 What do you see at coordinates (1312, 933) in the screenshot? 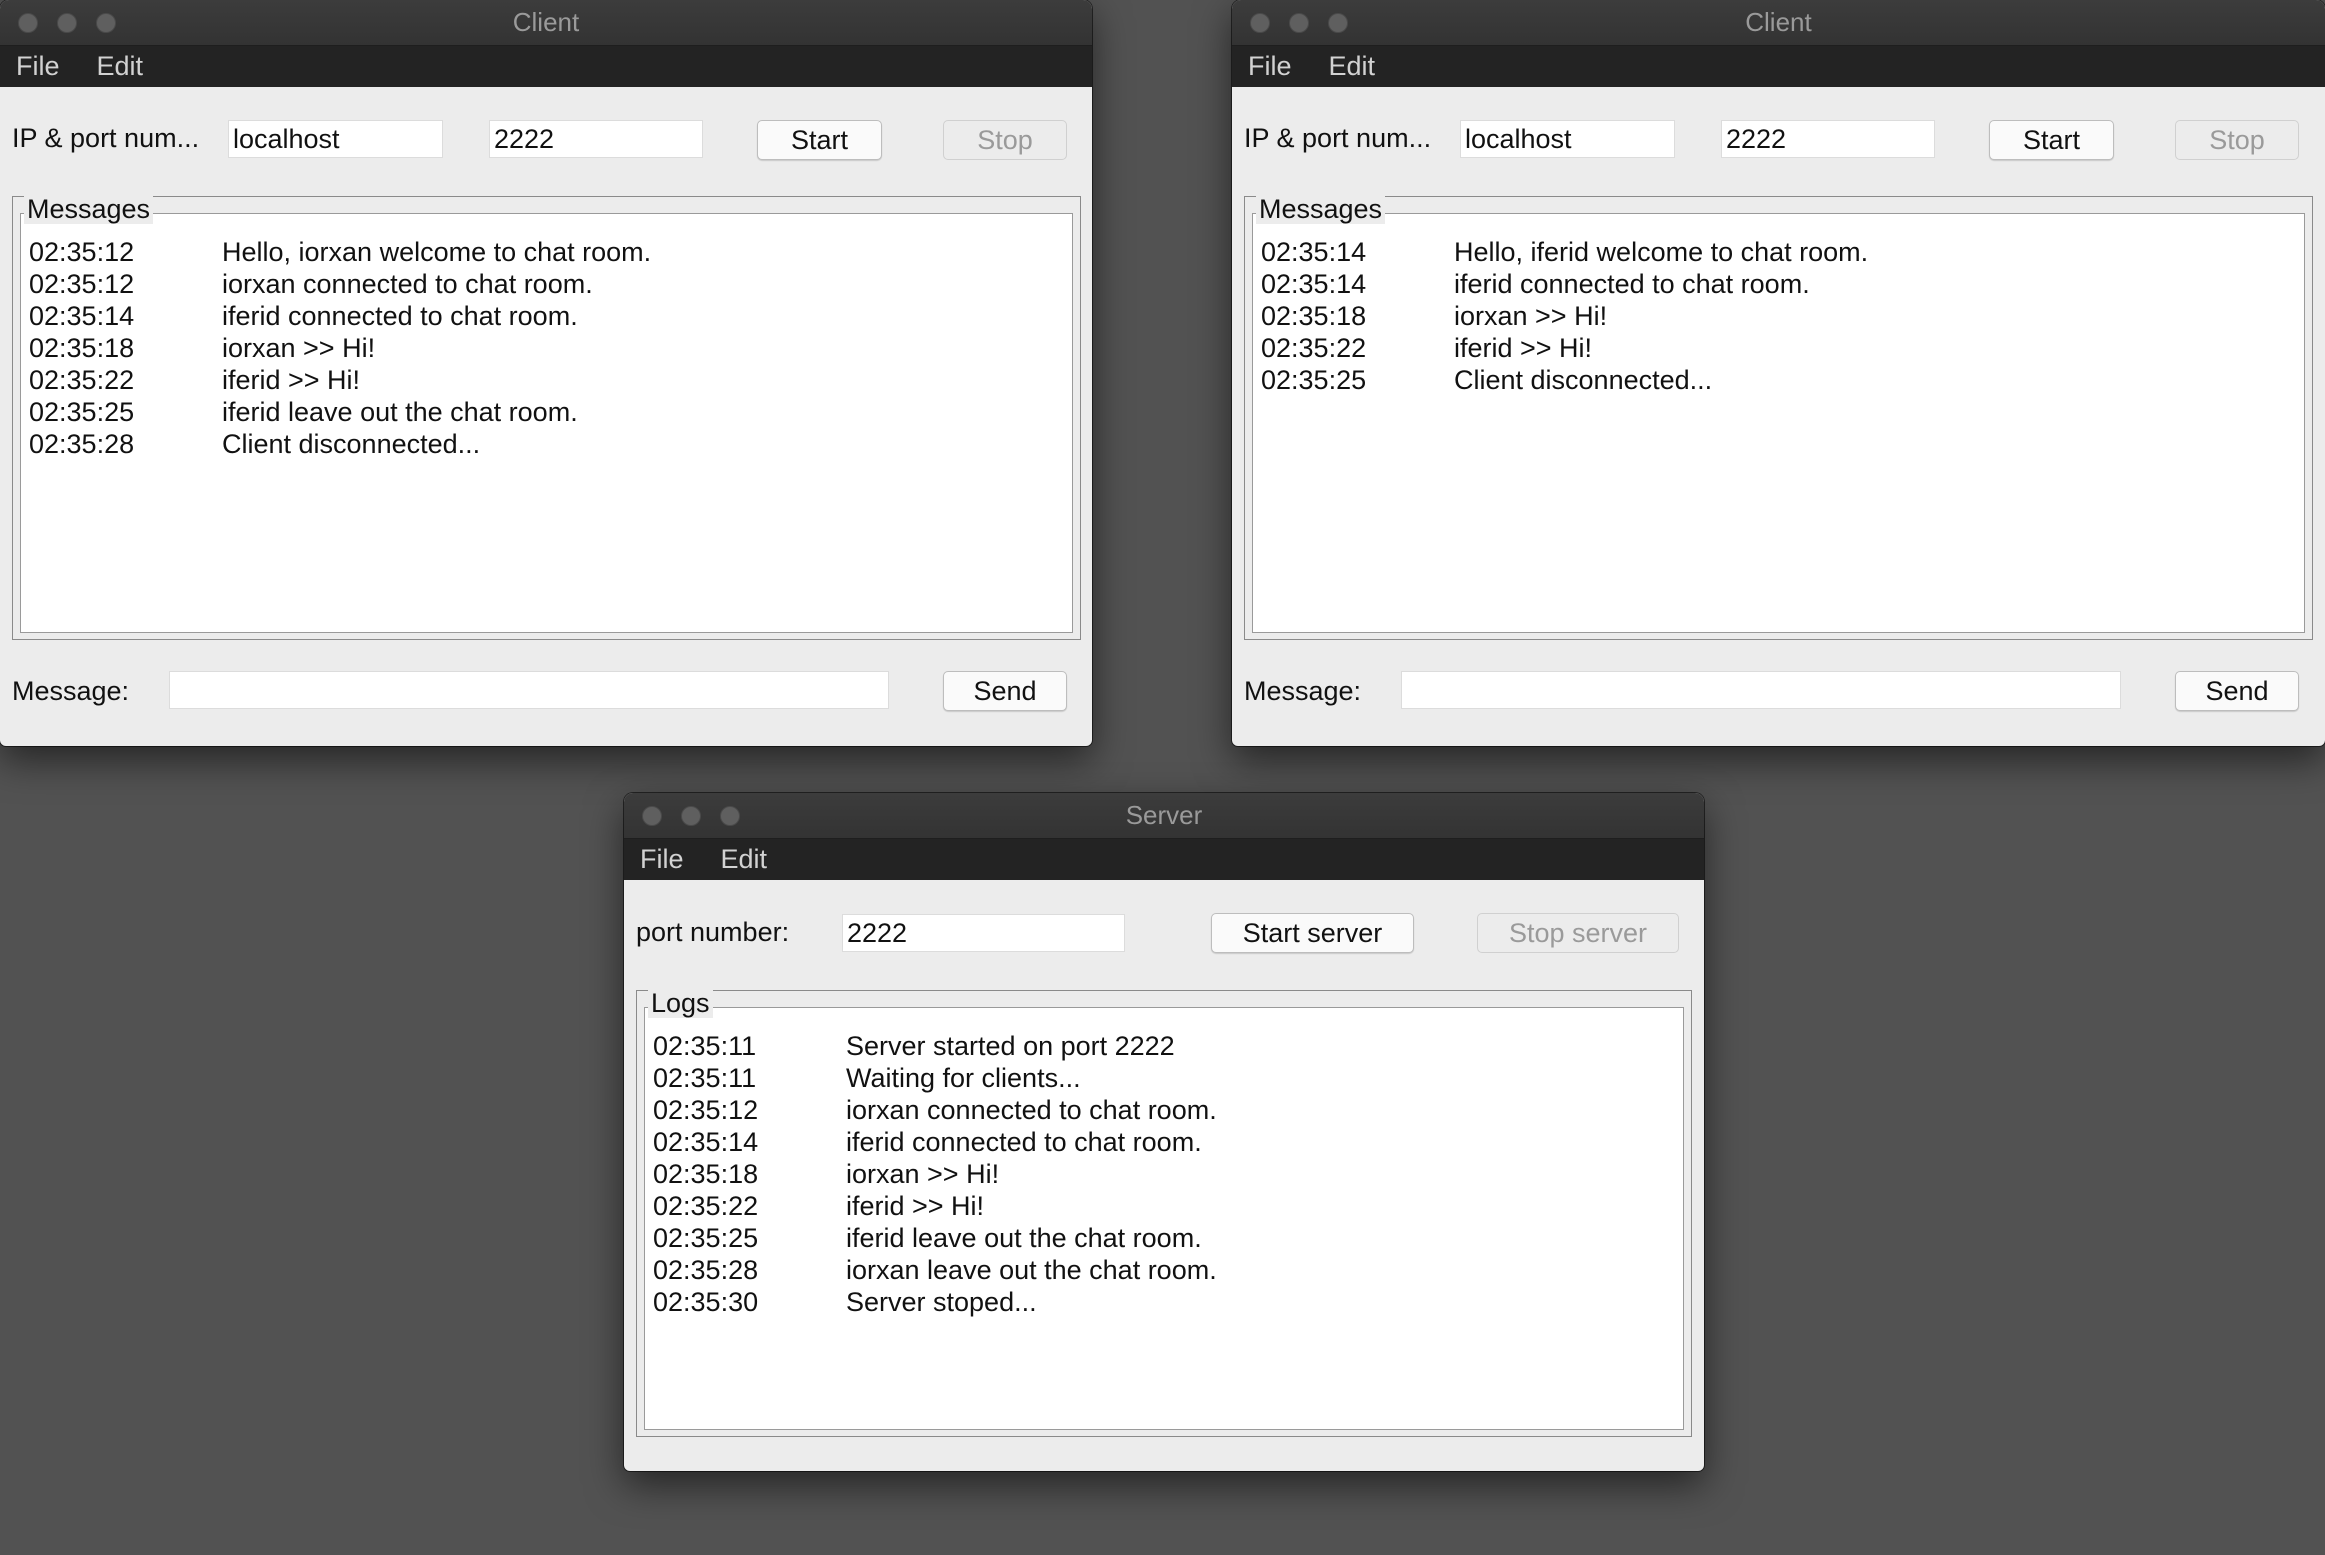
I see `start-server-button: Start server` at bounding box center [1312, 933].